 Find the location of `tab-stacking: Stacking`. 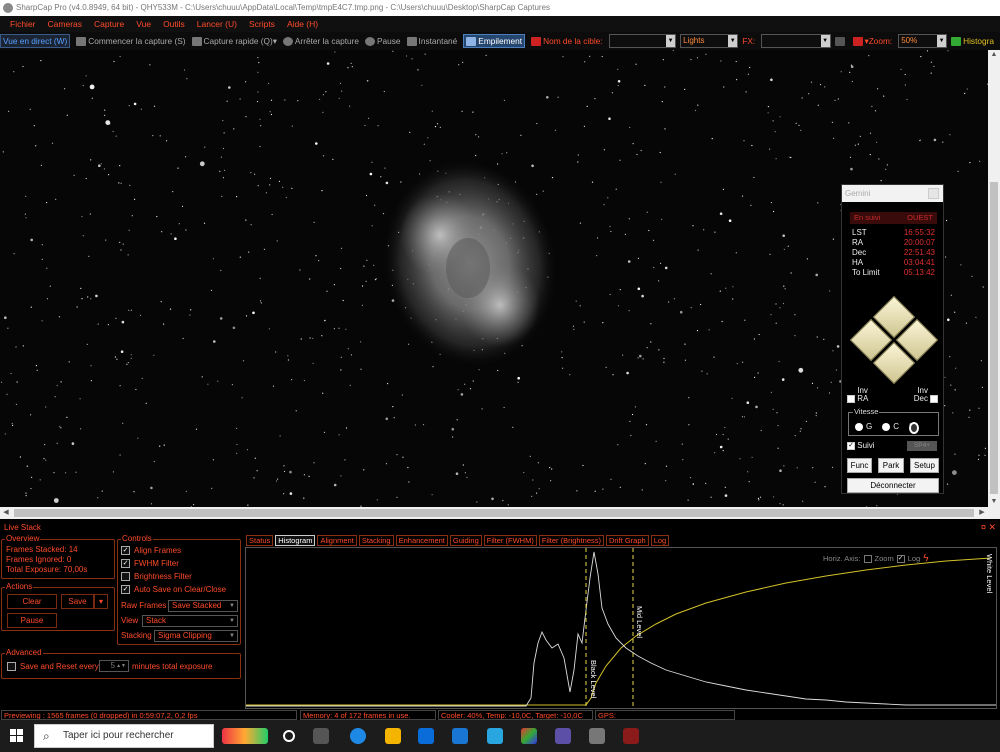

tab-stacking: Stacking is located at coordinates (376, 540).